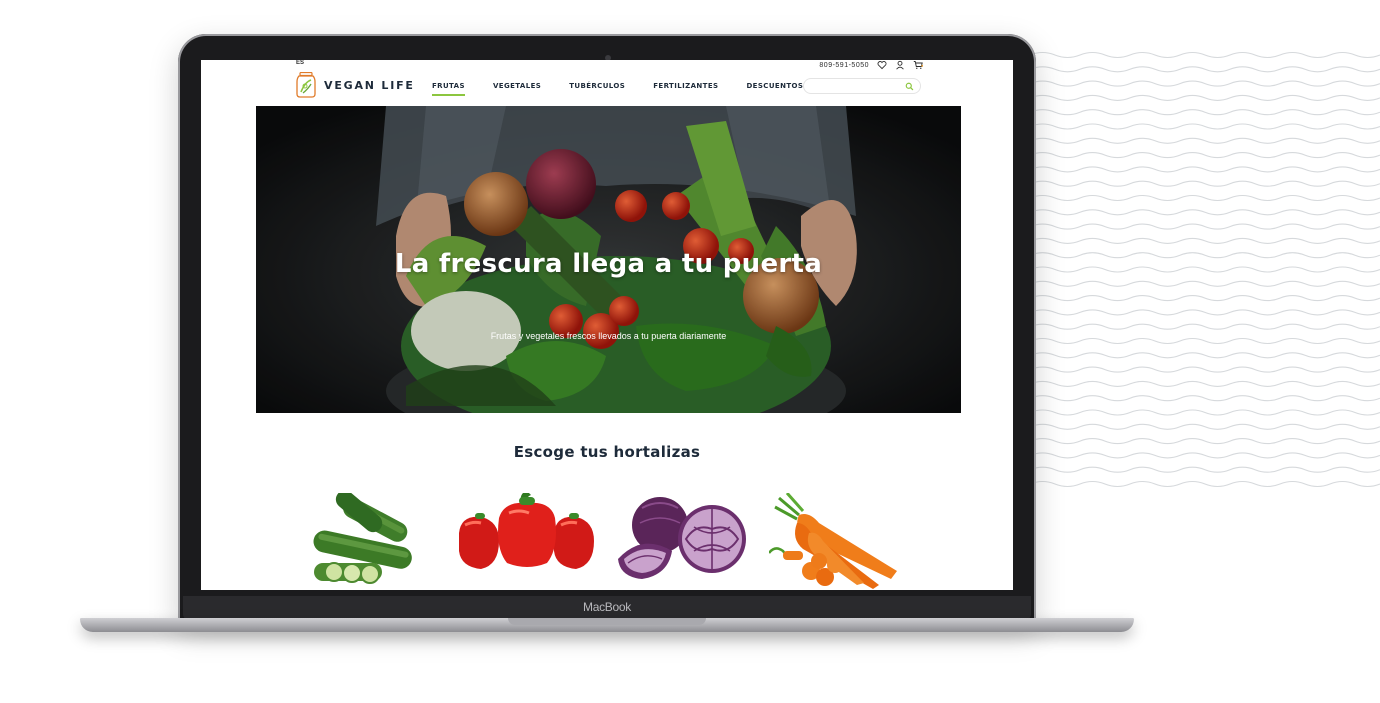  I want to click on search-icon, so click(909, 86).